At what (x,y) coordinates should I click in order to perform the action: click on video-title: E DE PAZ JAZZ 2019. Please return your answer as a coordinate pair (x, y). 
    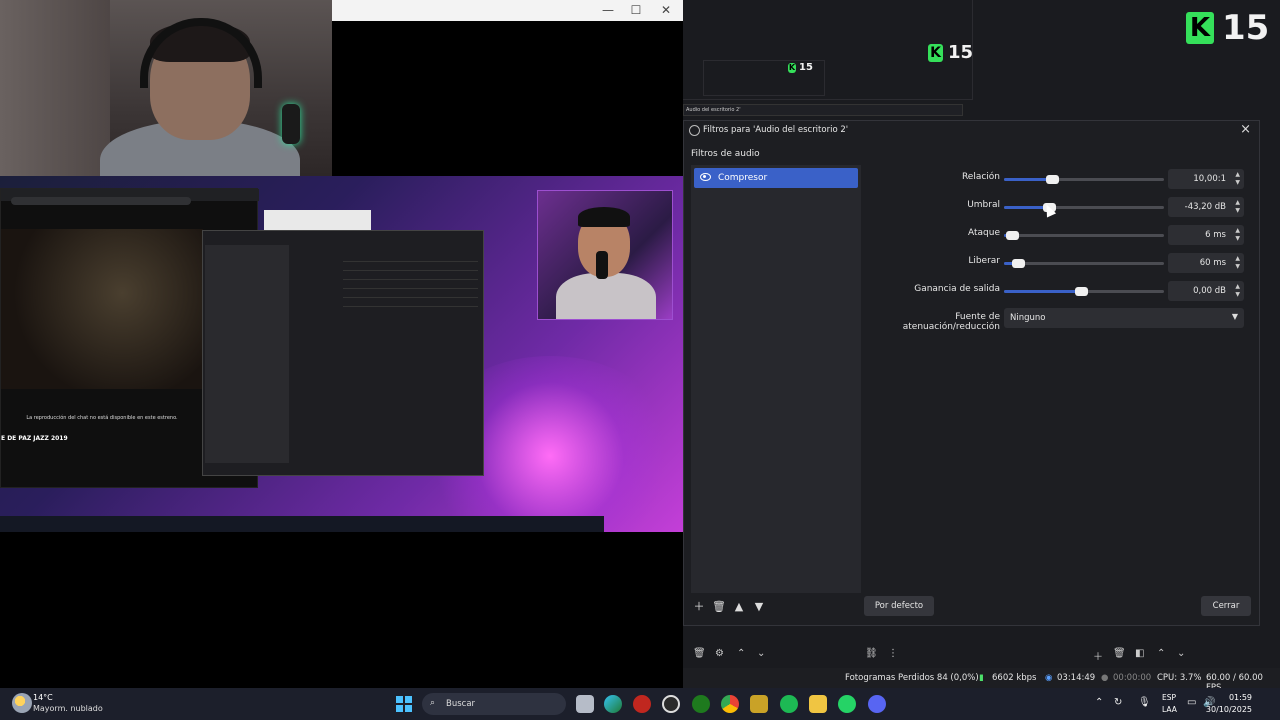
    Looking at the image, I should click on (34, 438).